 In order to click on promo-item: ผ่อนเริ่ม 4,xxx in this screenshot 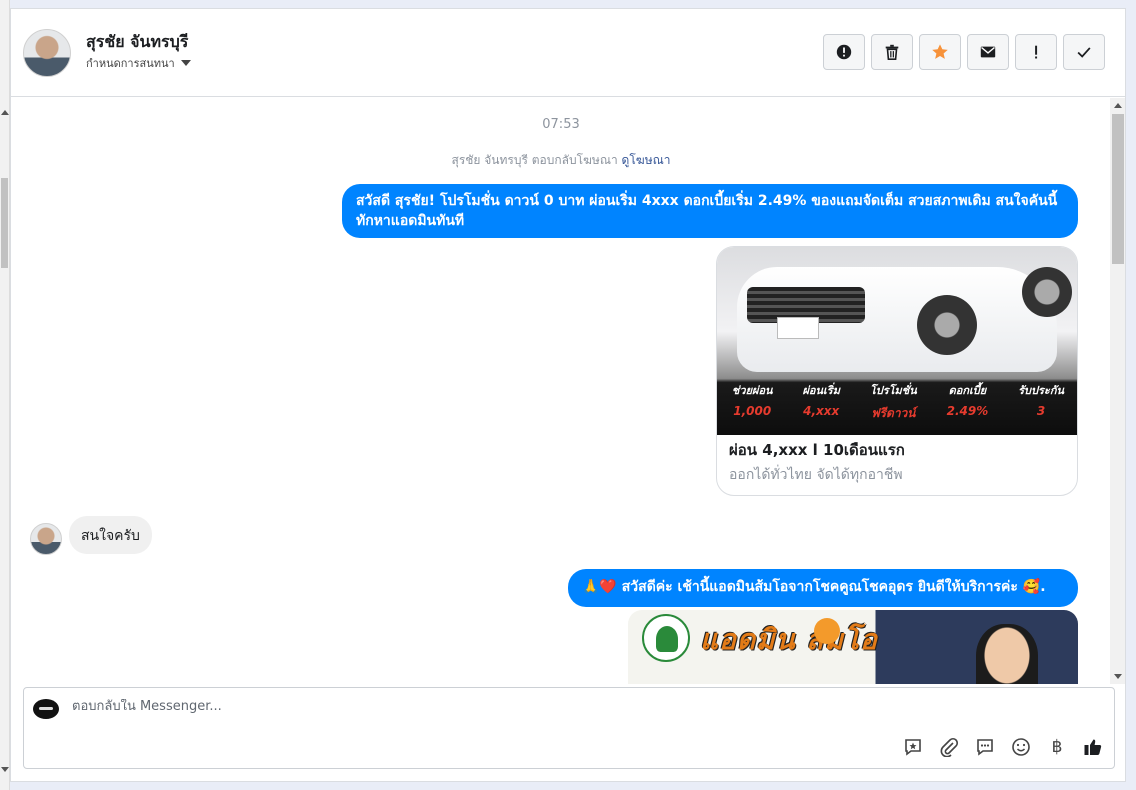, I will do `click(821, 401)`.